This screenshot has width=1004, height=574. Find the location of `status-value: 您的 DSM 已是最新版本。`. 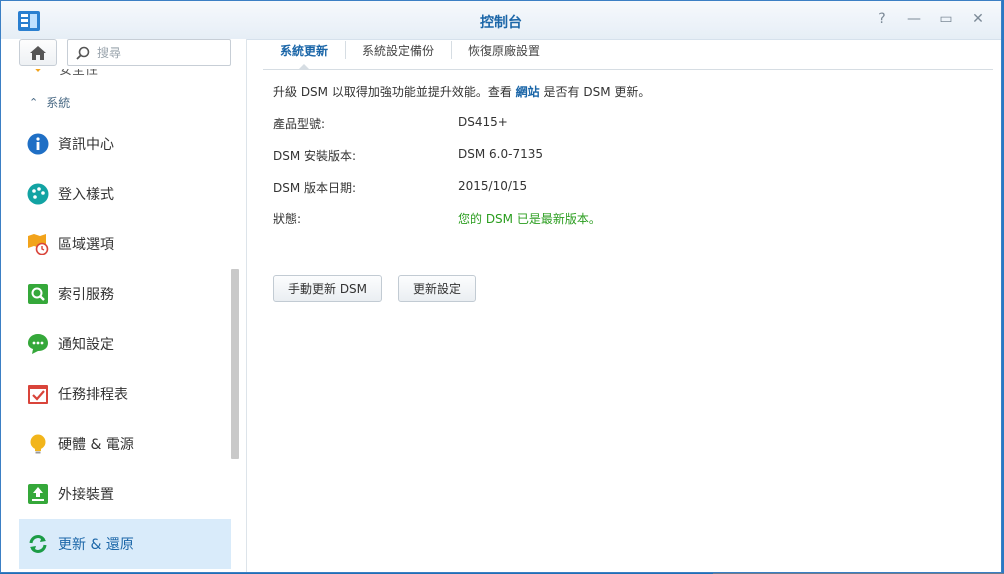

status-value: 您的 DSM 已是最新版本。 is located at coordinates (529, 219).